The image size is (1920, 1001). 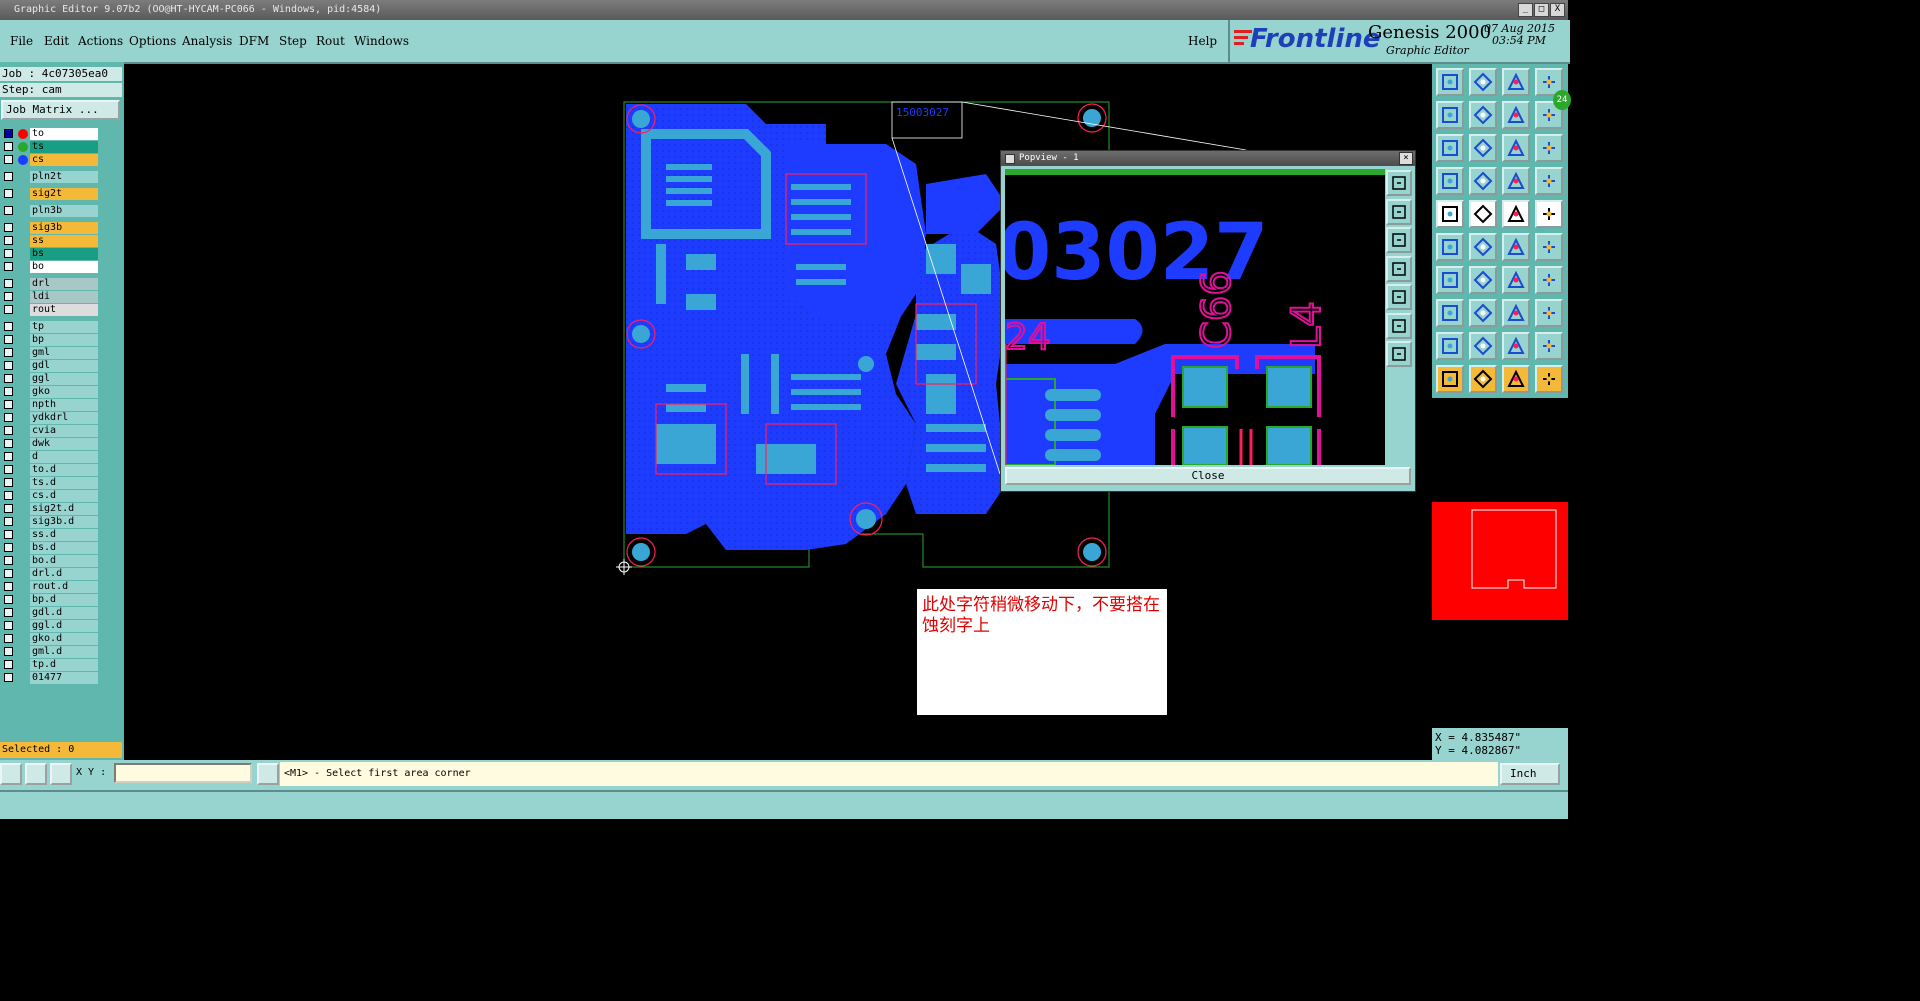 What do you see at coordinates (64, 267) in the screenshot?
I see `layer-name: bo` at bounding box center [64, 267].